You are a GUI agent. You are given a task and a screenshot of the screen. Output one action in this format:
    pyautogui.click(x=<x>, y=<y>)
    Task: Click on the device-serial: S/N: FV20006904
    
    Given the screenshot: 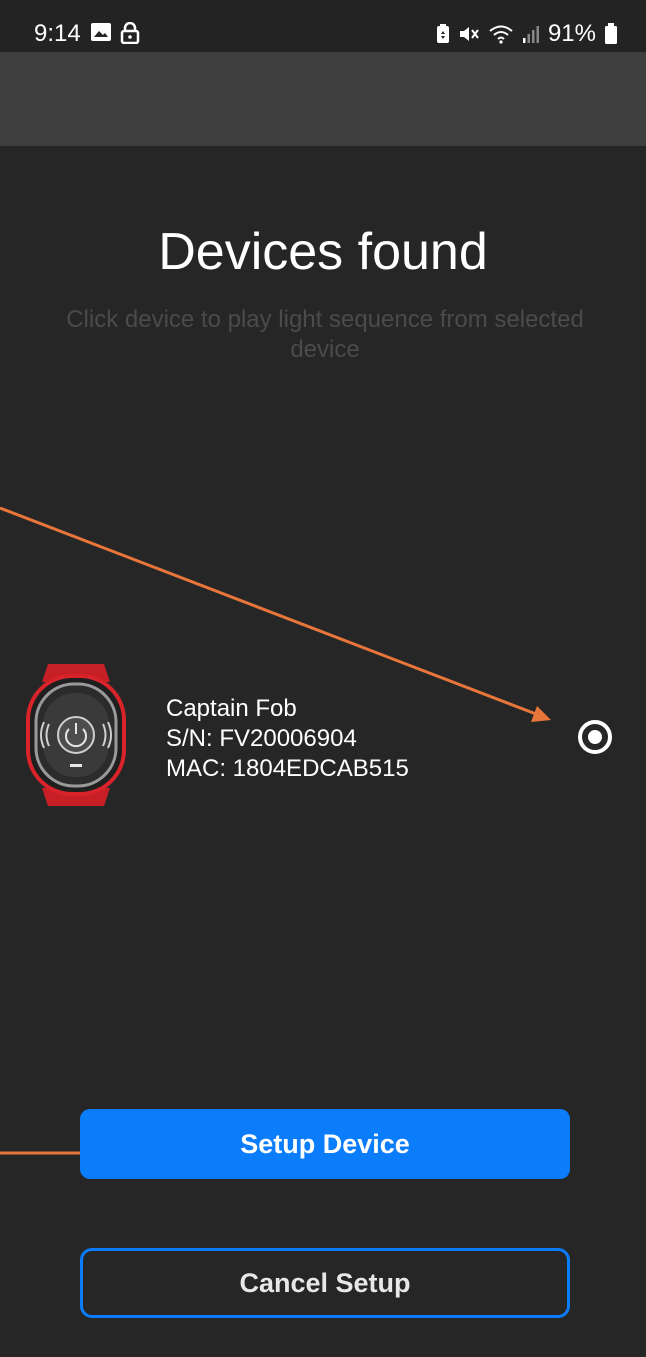 What is the action you would take?
    pyautogui.click(x=261, y=738)
    